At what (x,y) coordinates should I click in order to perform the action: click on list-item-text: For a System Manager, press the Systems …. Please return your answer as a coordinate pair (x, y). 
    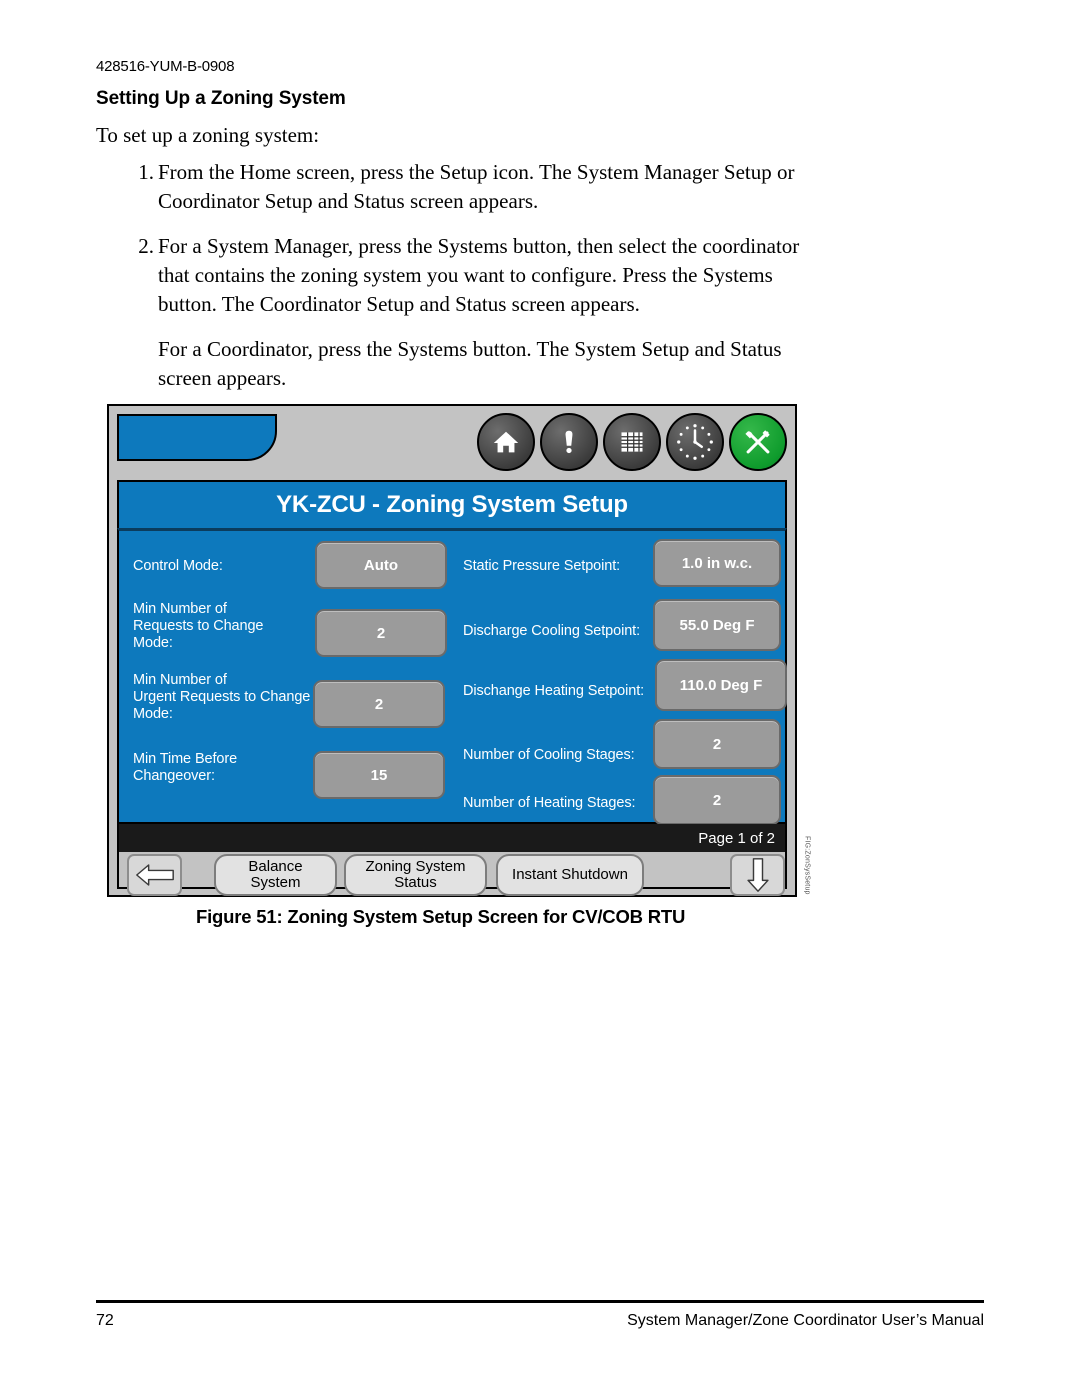
    Looking at the image, I should click on (479, 275).